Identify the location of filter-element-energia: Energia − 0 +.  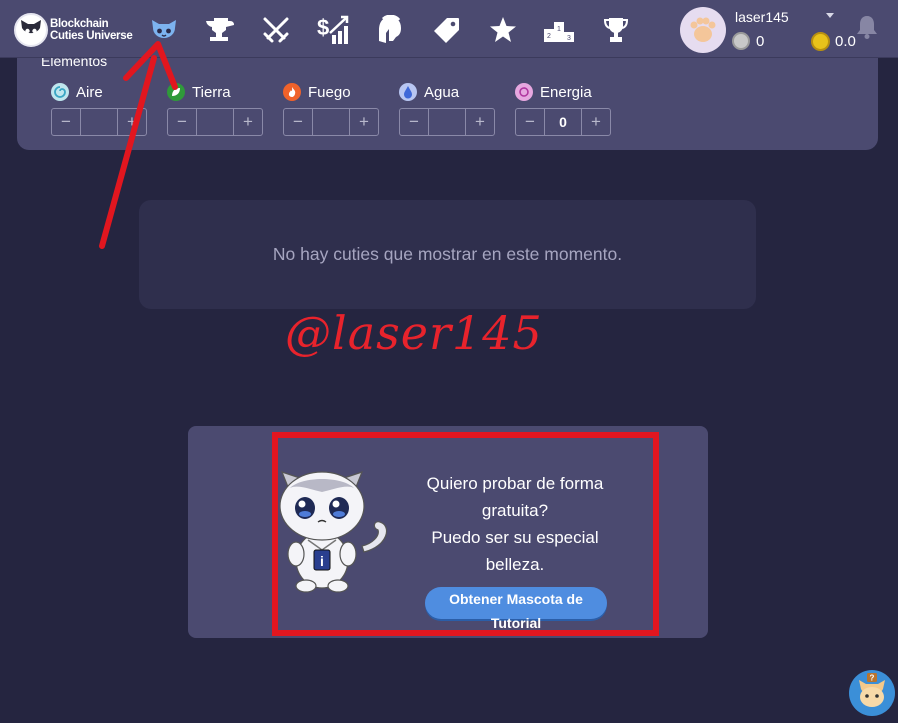
(563, 108).